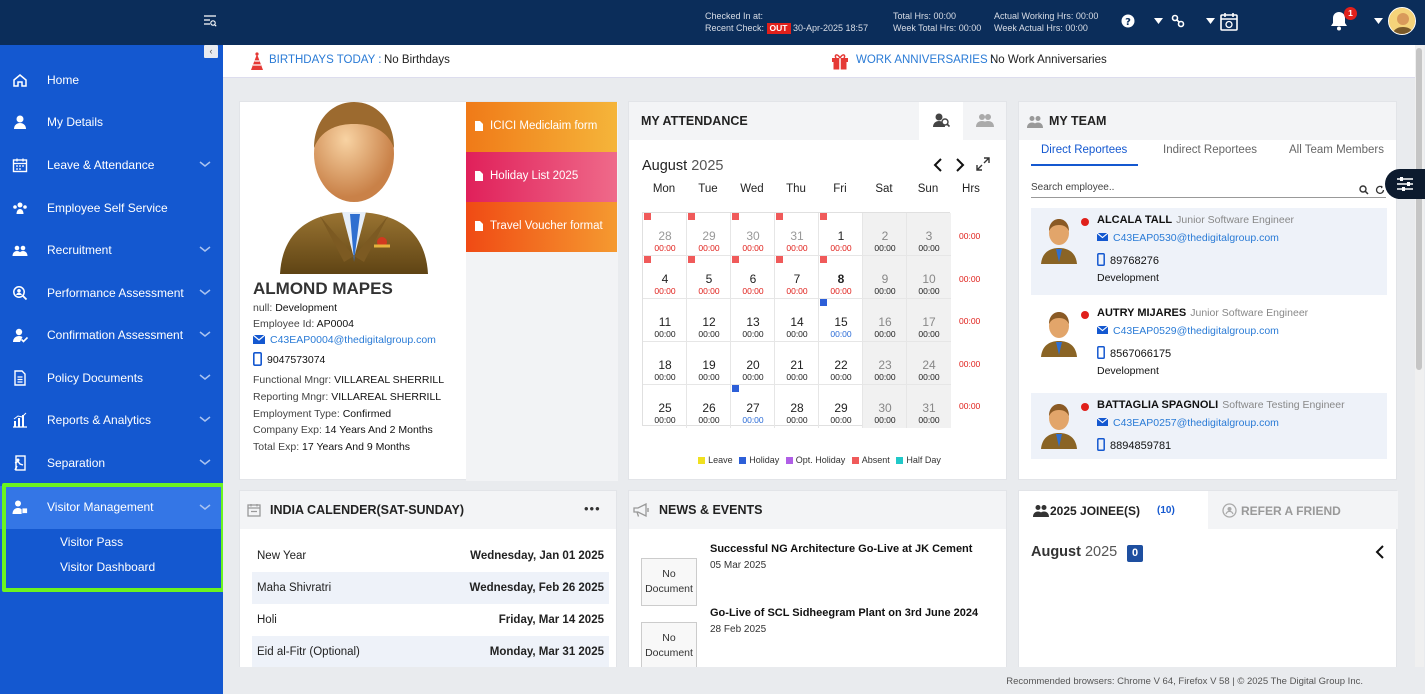  What do you see at coordinates (665, 406) in the screenshot?
I see `calendar-day: 25 00:00` at bounding box center [665, 406].